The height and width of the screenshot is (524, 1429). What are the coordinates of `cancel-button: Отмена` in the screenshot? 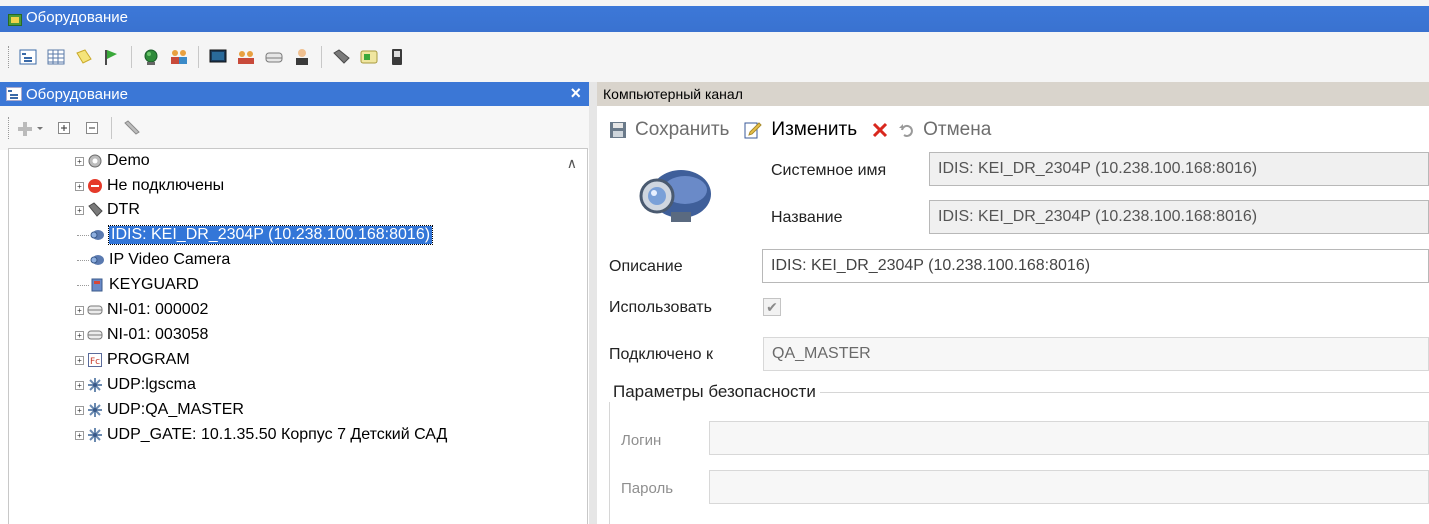 It's located at (931, 130).